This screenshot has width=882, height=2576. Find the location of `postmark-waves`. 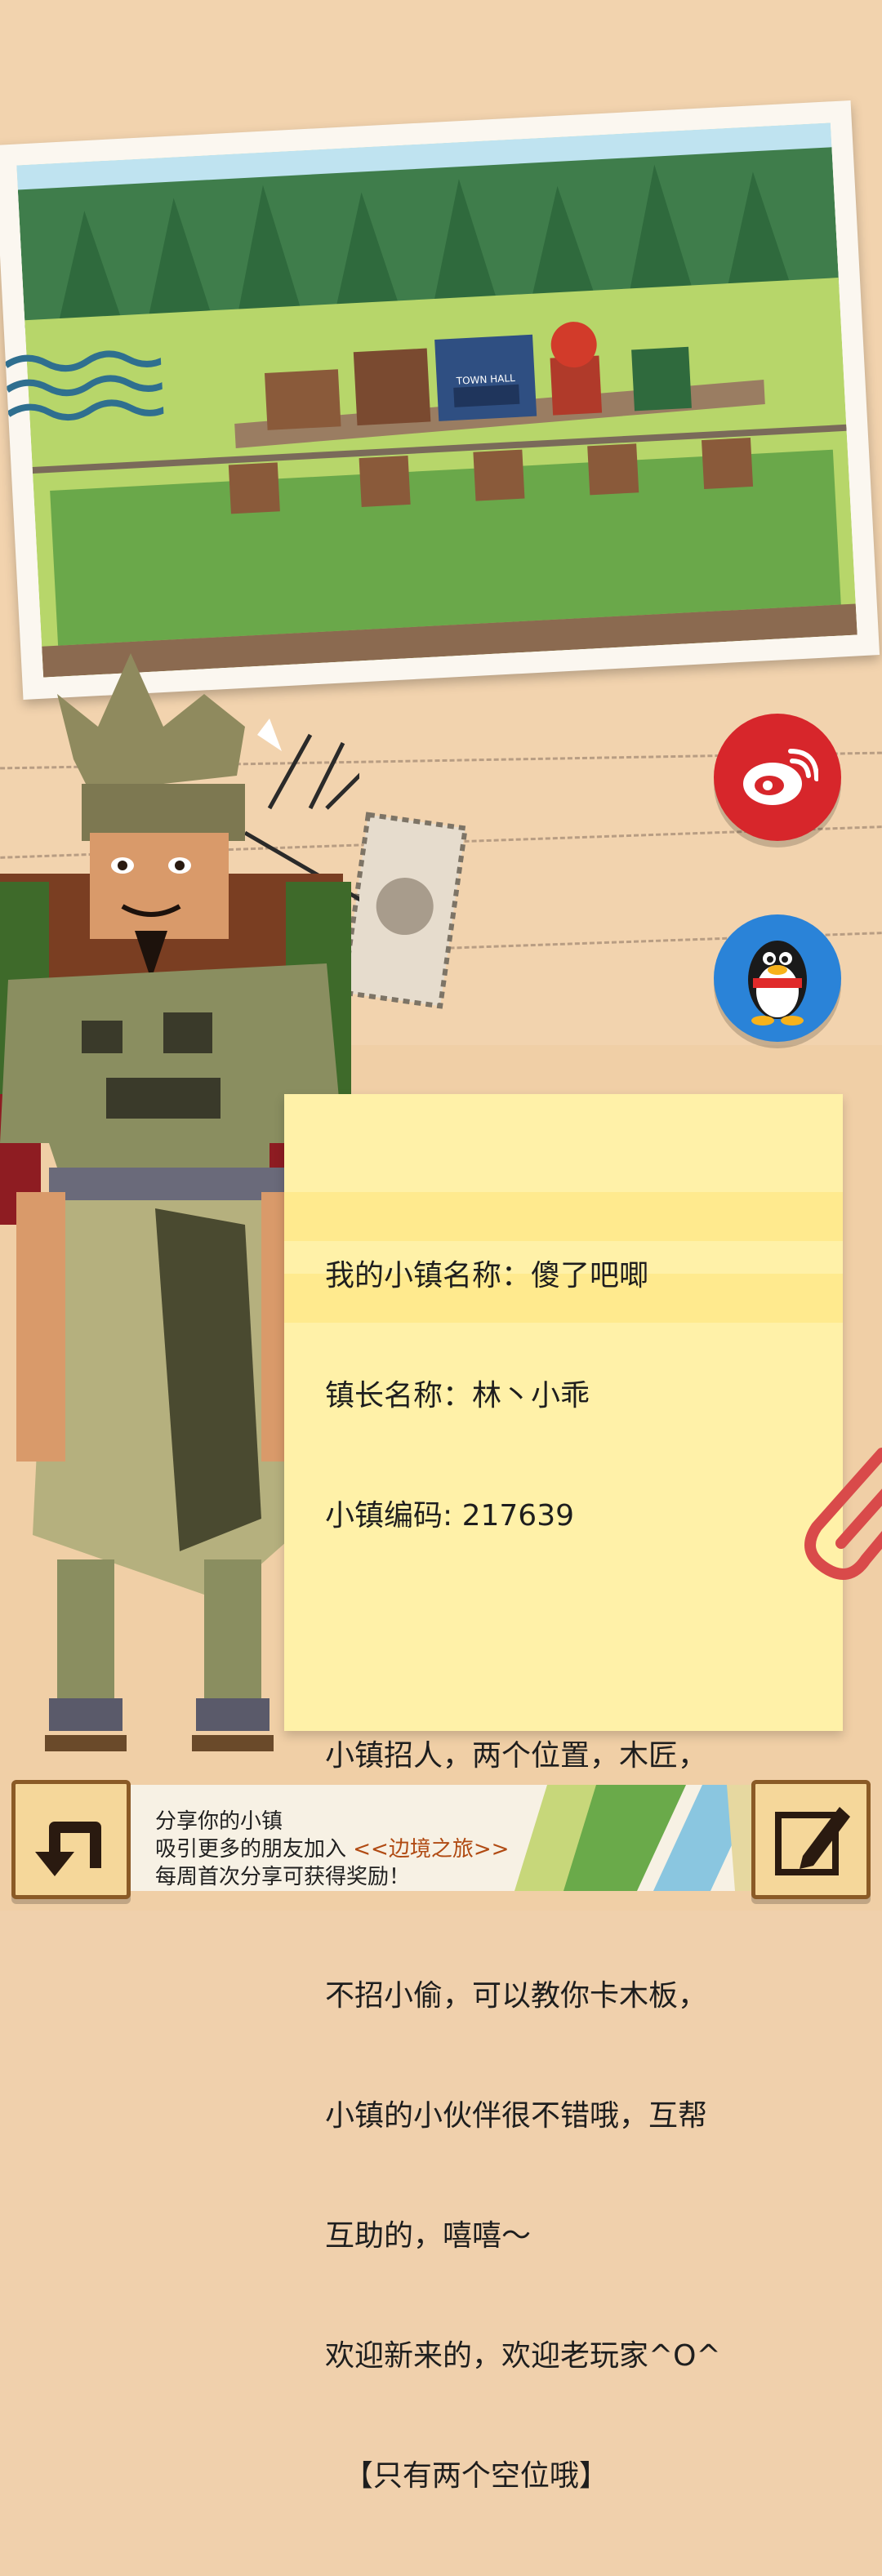

postmark-waves is located at coordinates (85, 385).